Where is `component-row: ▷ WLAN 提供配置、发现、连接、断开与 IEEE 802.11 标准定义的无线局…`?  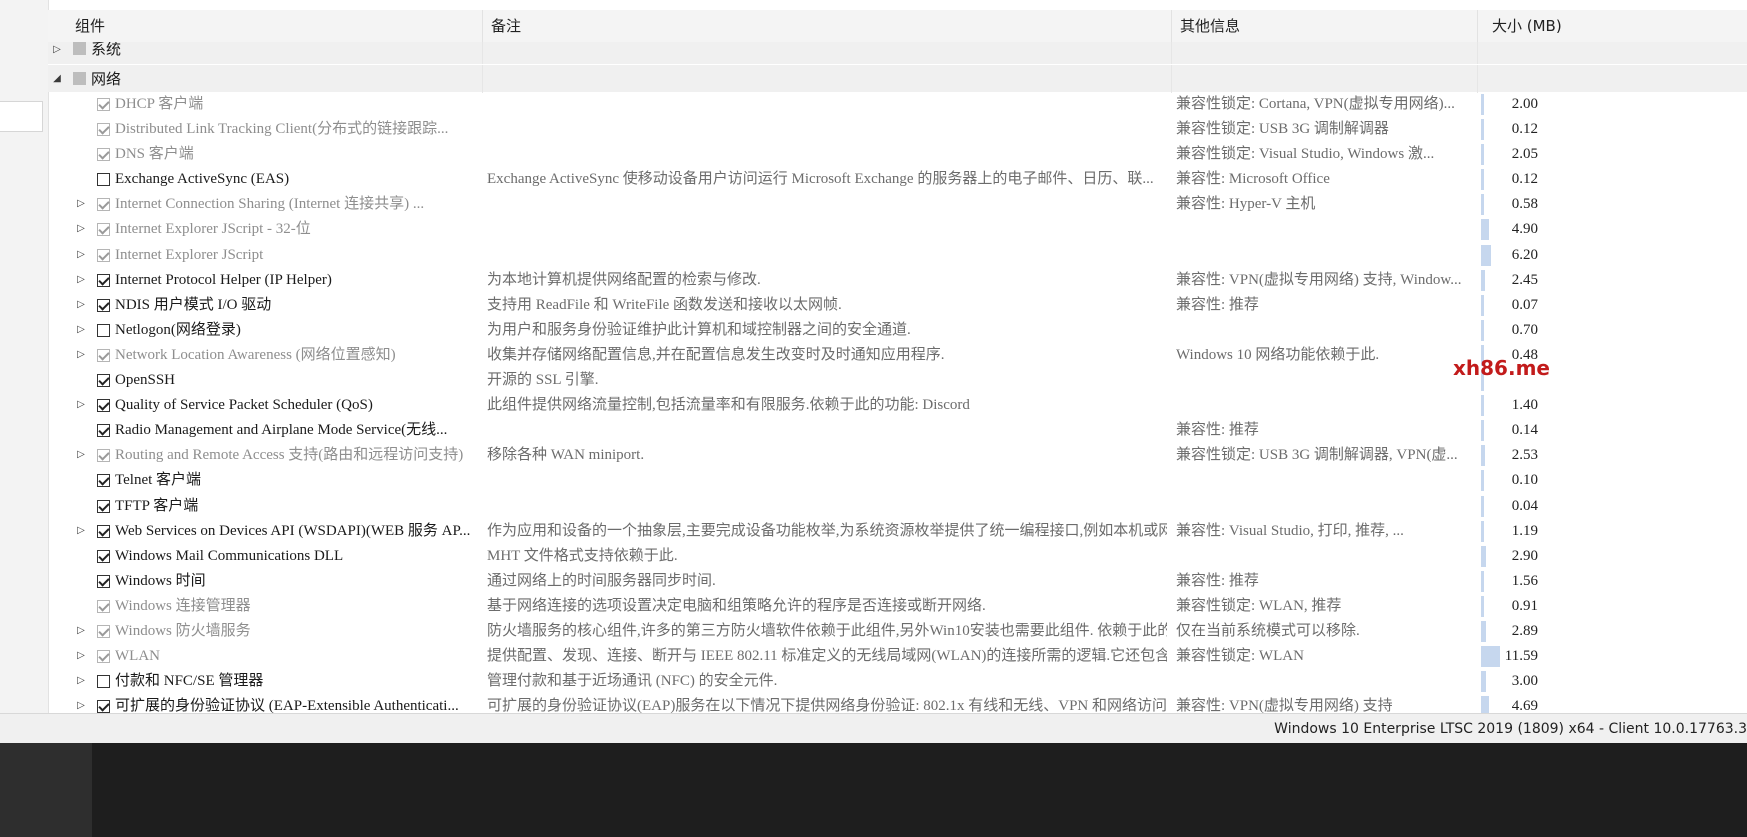 component-row: ▷ WLAN 提供配置、发现、连接、断开与 IEEE 802.11 标准定义的无线局… is located at coordinates (897, 656).